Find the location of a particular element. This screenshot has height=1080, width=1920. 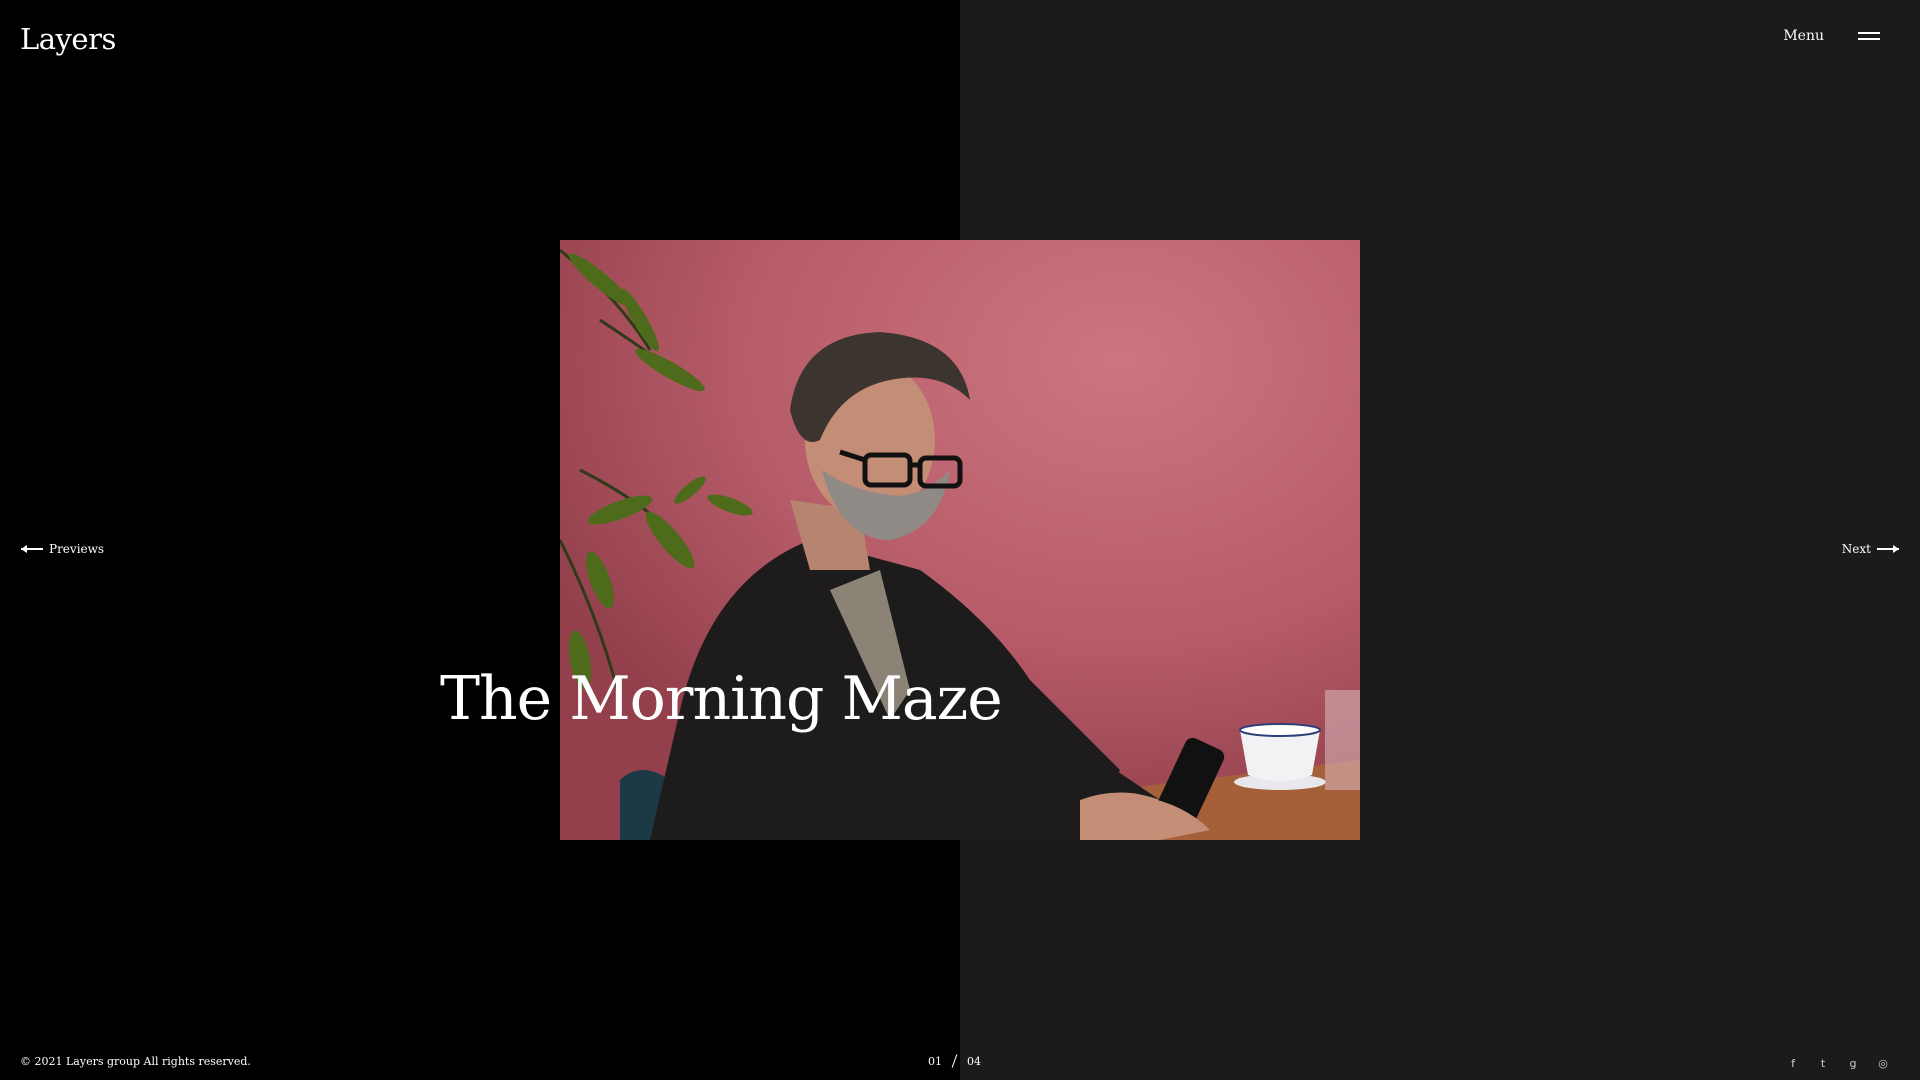

next-button: Next is located at coordinates (1870, 549).